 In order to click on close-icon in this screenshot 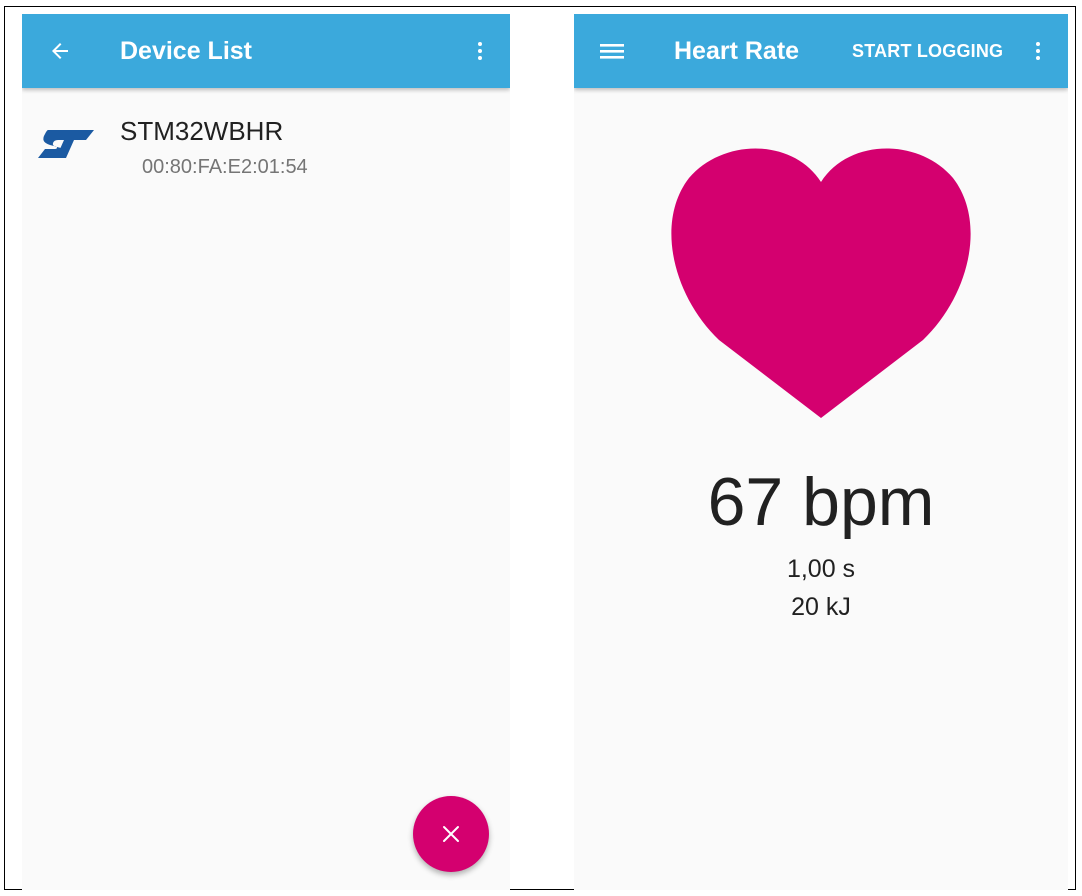, I will do `click(451, 834)`.